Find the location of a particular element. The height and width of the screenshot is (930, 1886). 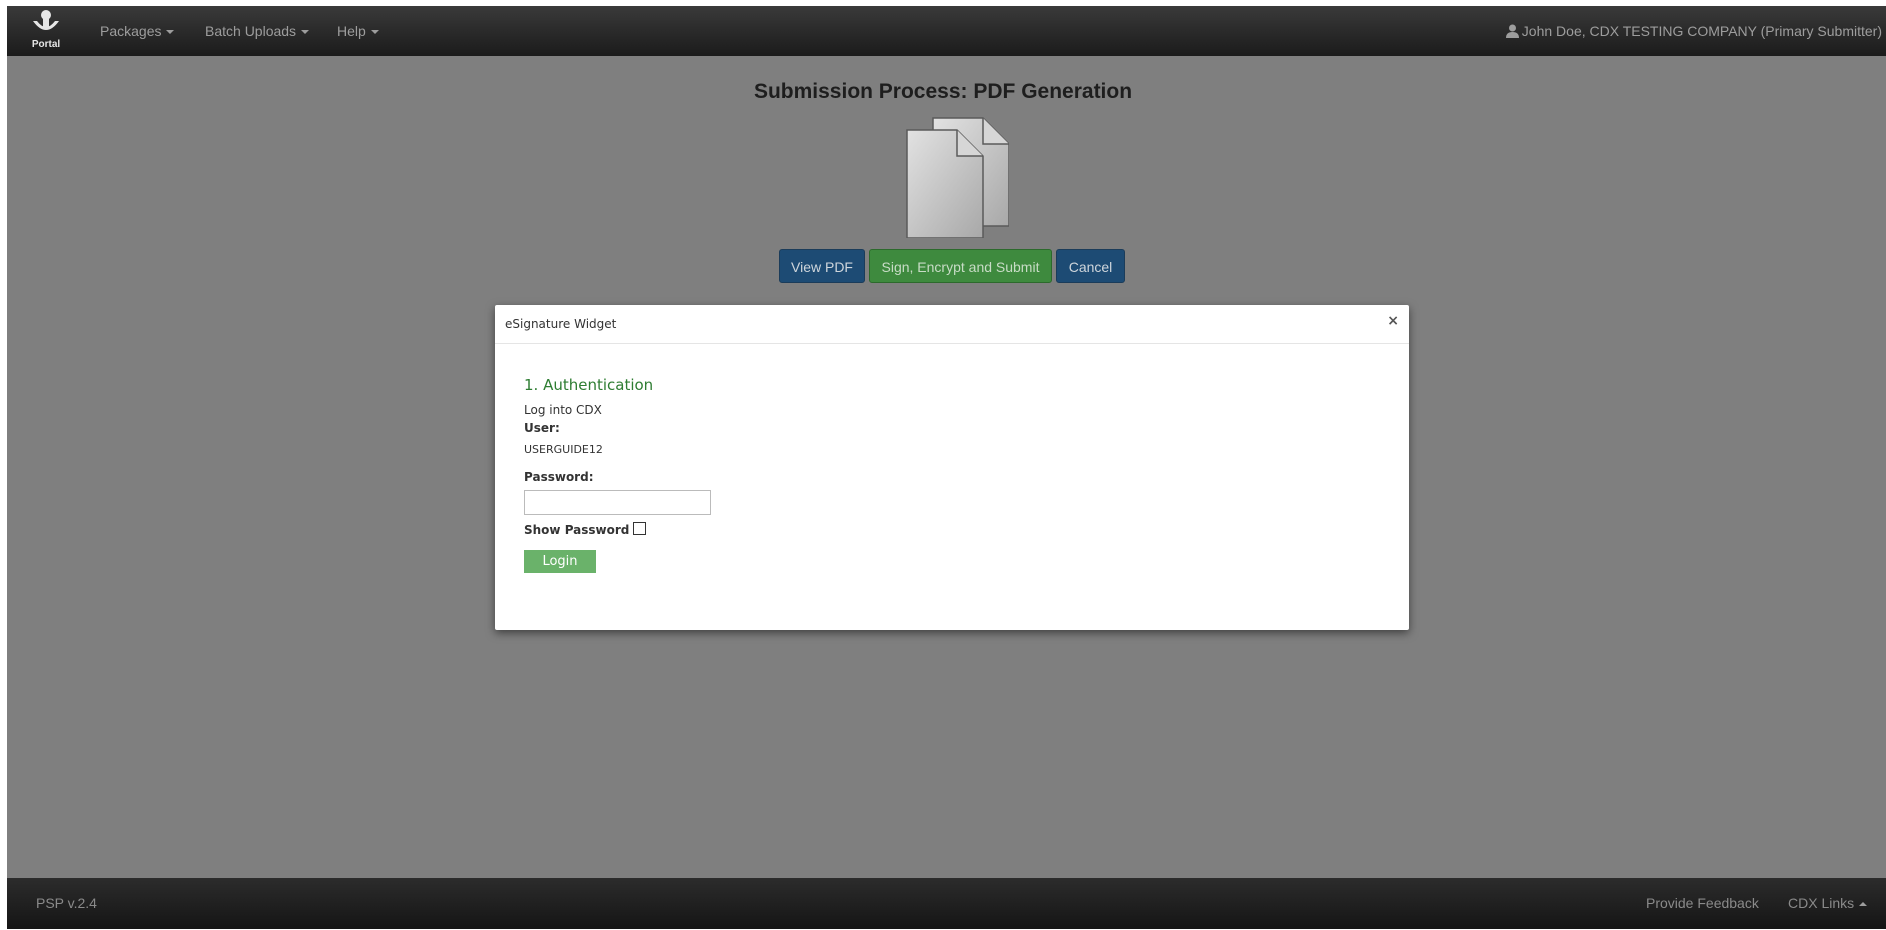

login-button: Login is located at coordinates (560, 561).